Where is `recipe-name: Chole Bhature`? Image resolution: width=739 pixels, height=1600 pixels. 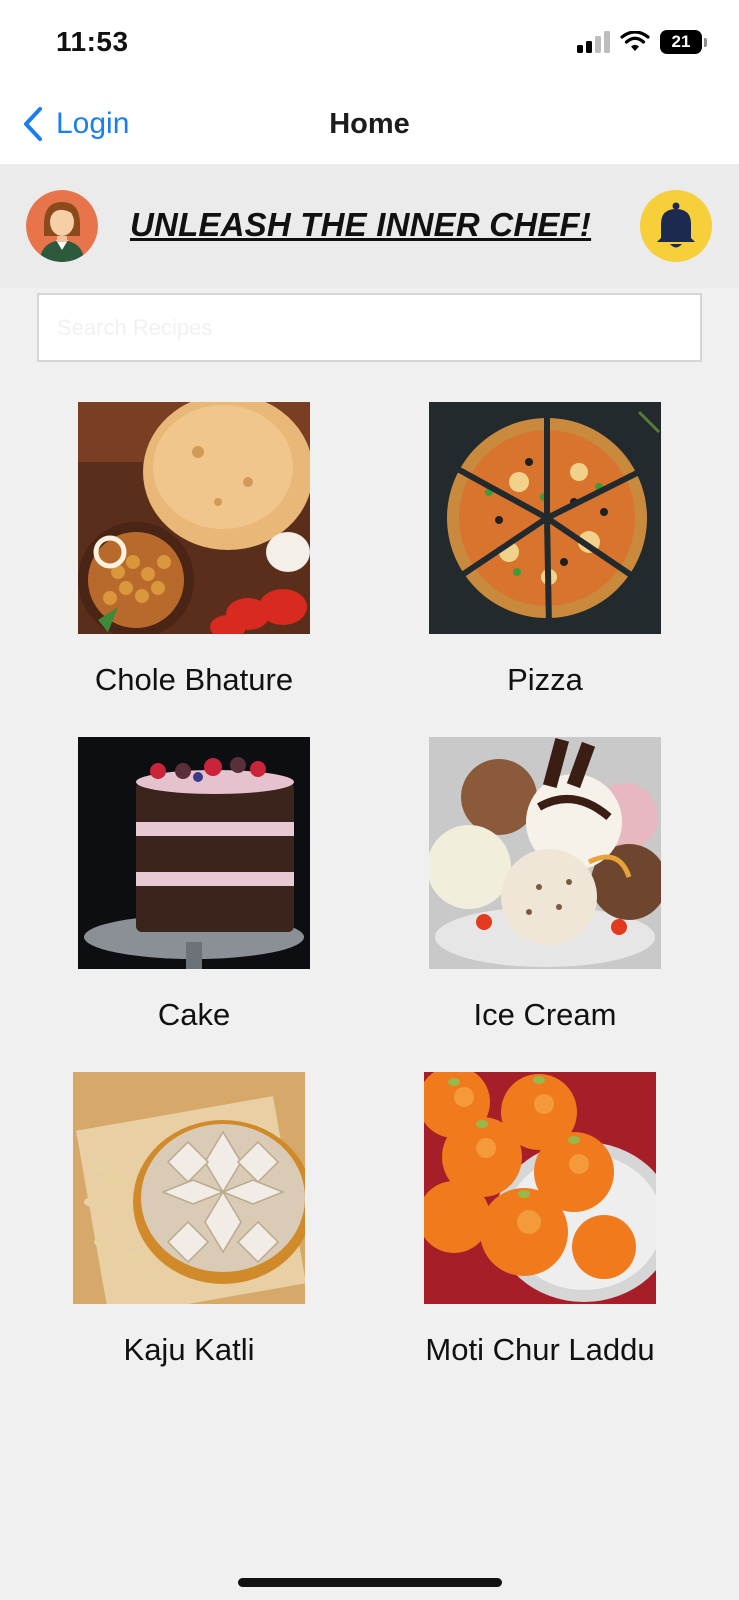
recipe-name: Chole Bhature is located at coordinates (194, 679).